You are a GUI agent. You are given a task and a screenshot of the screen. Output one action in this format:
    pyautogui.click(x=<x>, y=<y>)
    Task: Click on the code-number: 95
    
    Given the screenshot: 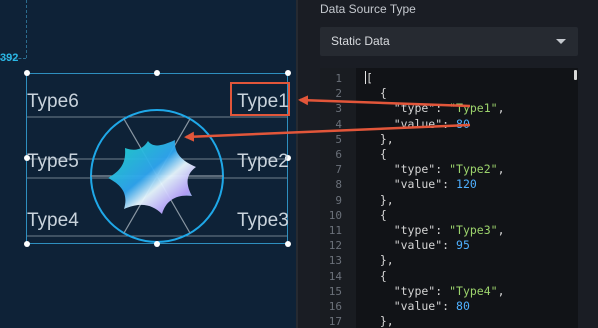 What is the action you would take?
    pyautogui.click(x=463, y=245)
    